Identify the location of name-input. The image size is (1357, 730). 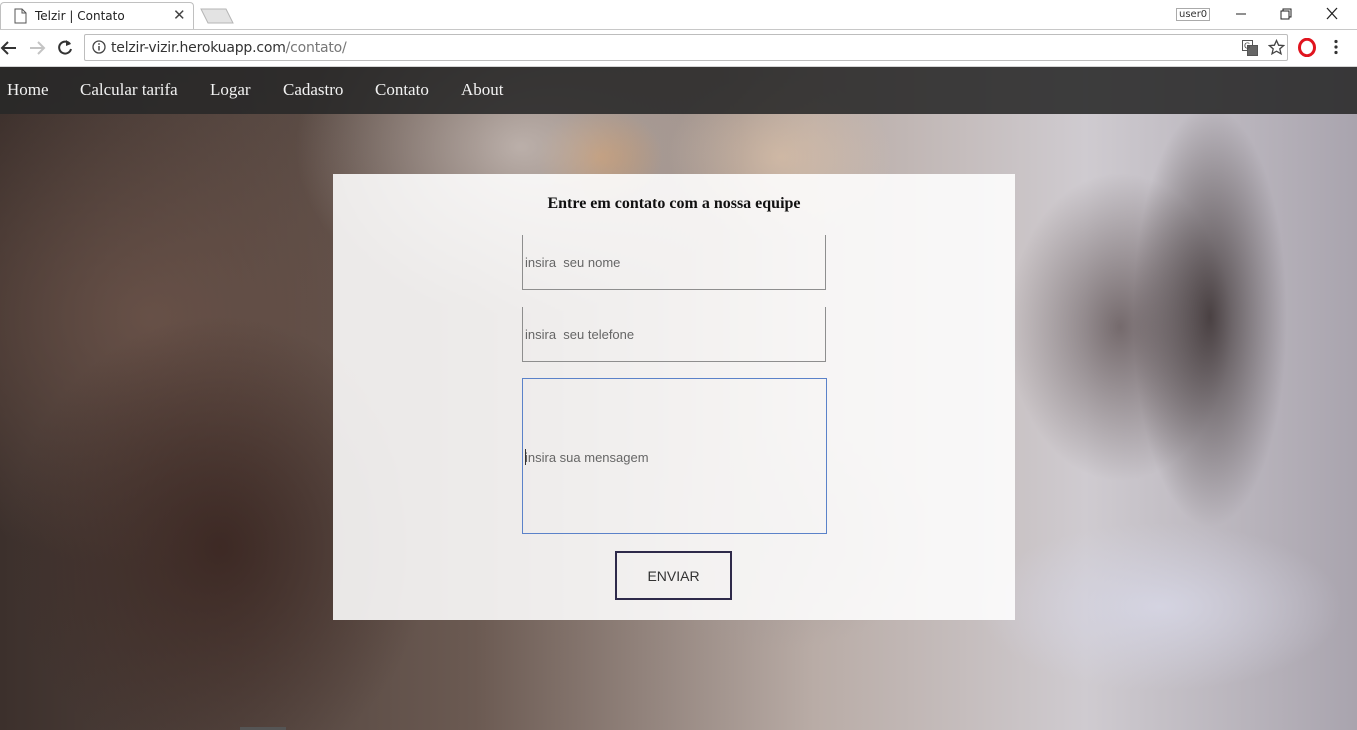
(674, 262).